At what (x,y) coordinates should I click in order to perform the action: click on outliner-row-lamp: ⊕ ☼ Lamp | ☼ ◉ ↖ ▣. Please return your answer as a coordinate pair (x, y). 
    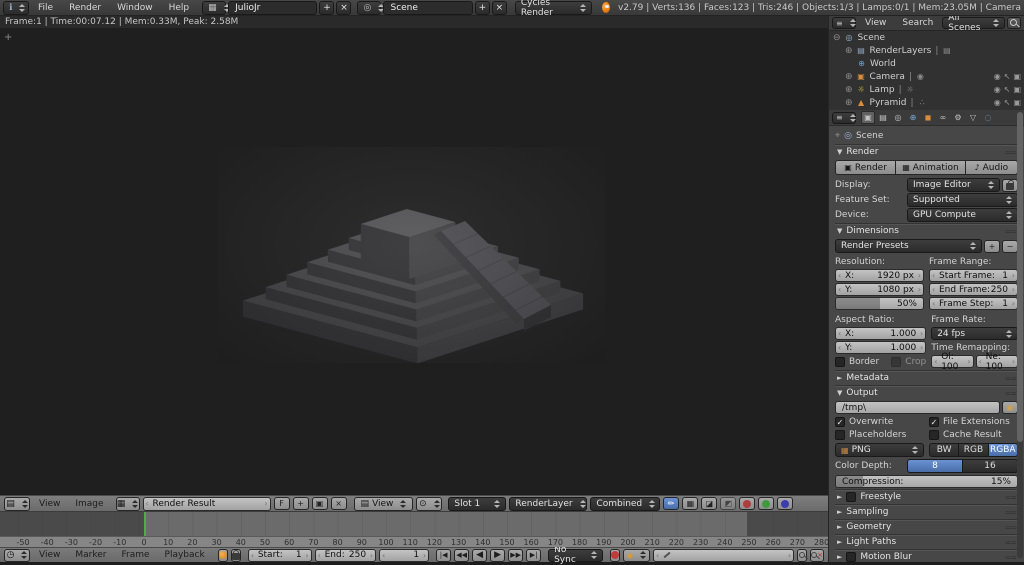
    Looking at the image, I should click on (926, 89).